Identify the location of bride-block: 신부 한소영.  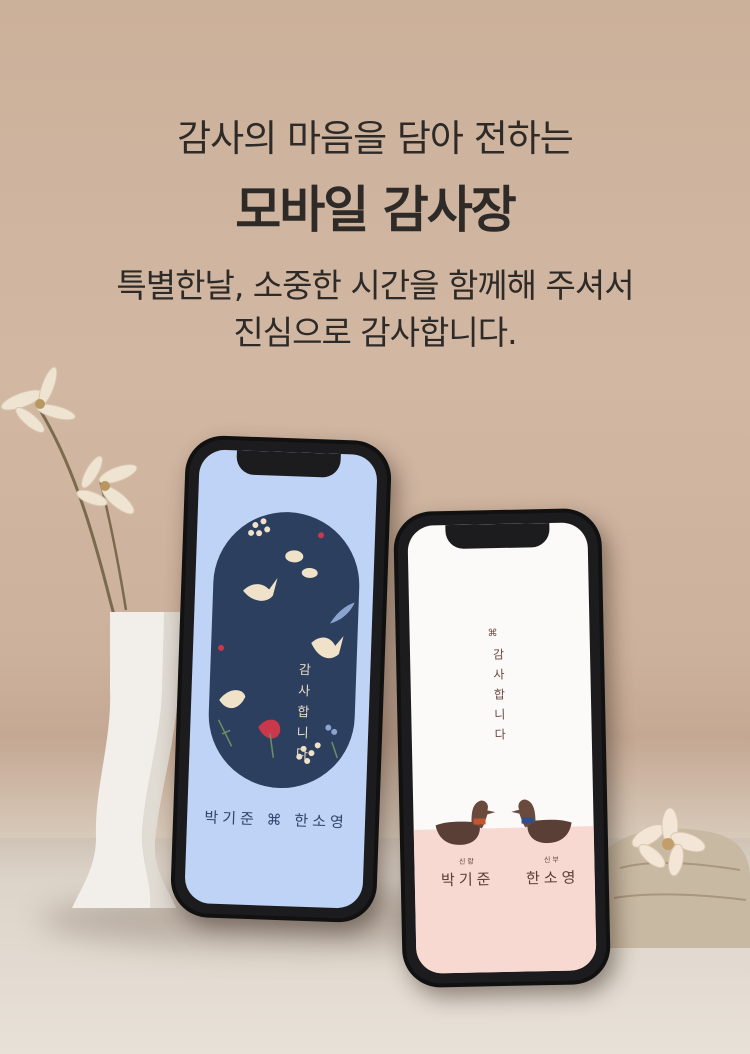
(552, 871).